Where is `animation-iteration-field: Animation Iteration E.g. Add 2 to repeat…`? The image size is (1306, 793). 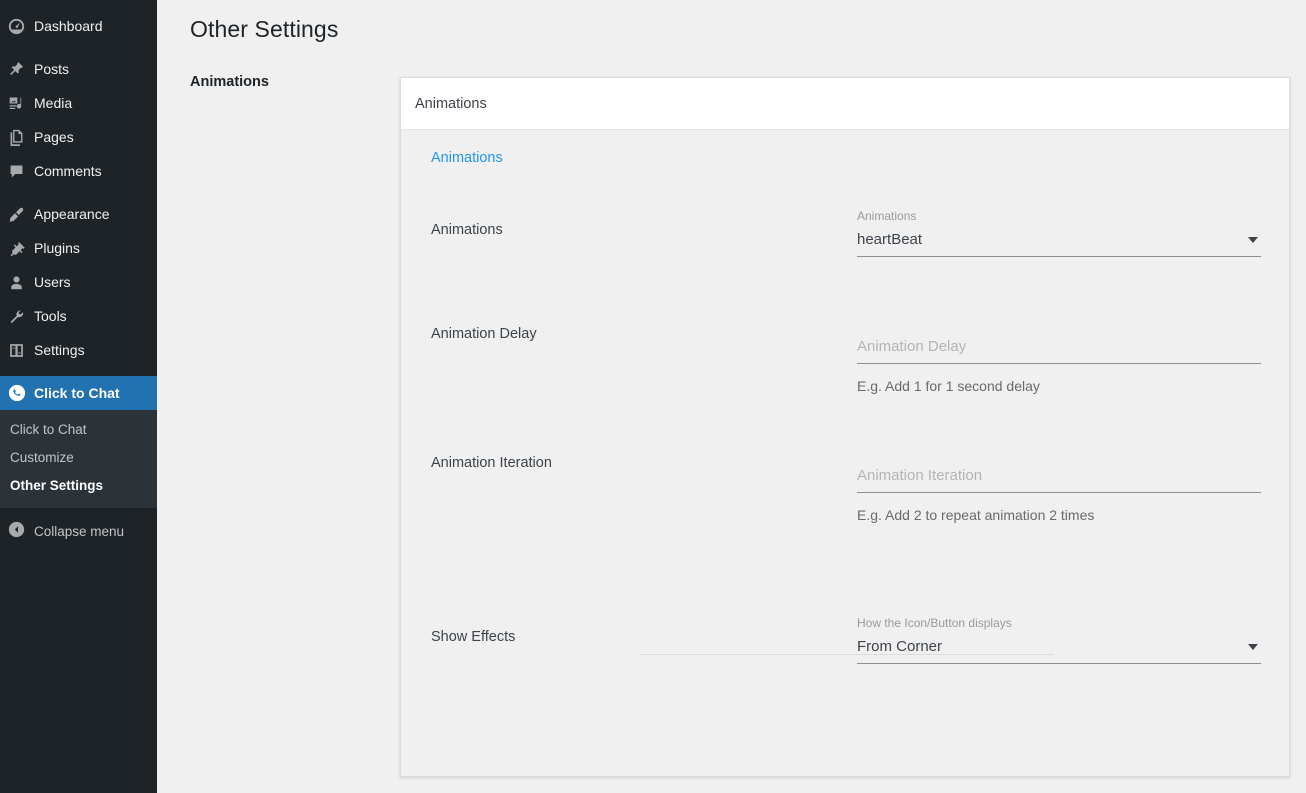 animation-iteration-field: Animation Iteration E.g. Add 2 to repeat… is located at coordinates (1059, 494).